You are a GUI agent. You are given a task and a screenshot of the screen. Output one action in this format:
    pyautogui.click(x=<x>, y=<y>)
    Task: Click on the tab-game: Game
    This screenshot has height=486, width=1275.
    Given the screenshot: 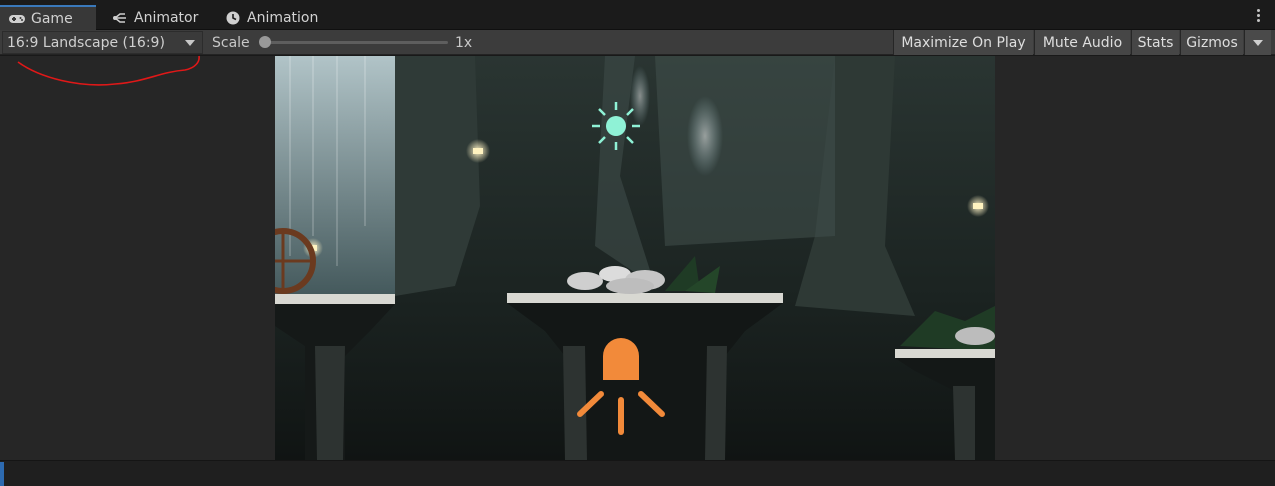 What is the action you would take?
    pyautogui.click(x=48, y=17)
    